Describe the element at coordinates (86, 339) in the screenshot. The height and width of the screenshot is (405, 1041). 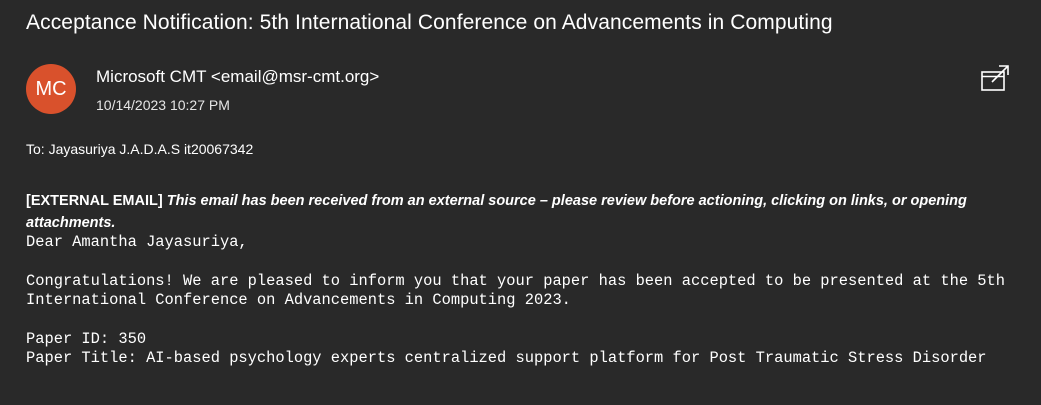
I see `paper-id: Paper ID: 350` at that location.